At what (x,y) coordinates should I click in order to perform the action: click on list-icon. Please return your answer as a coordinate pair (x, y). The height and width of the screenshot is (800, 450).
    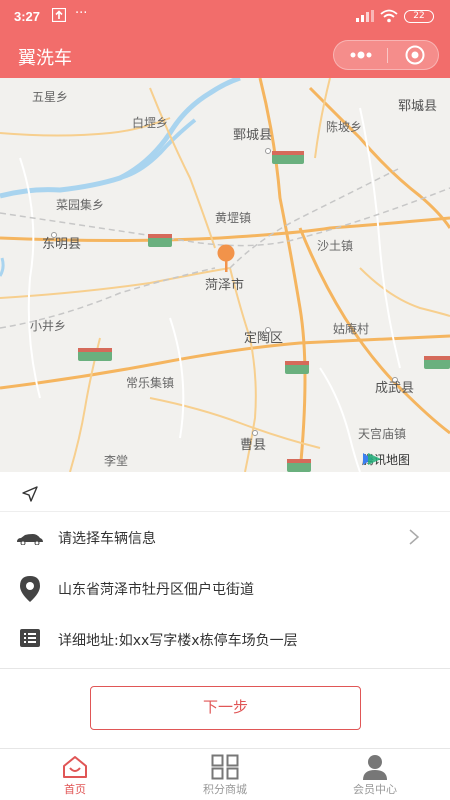
    Looking at the image, I should click on (30, 640).